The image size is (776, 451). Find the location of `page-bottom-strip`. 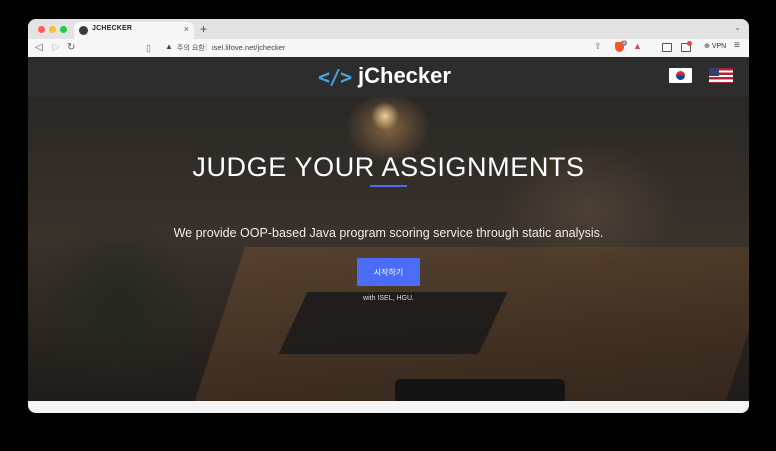

page-bottom-strip is located at coordinates (388, 407).